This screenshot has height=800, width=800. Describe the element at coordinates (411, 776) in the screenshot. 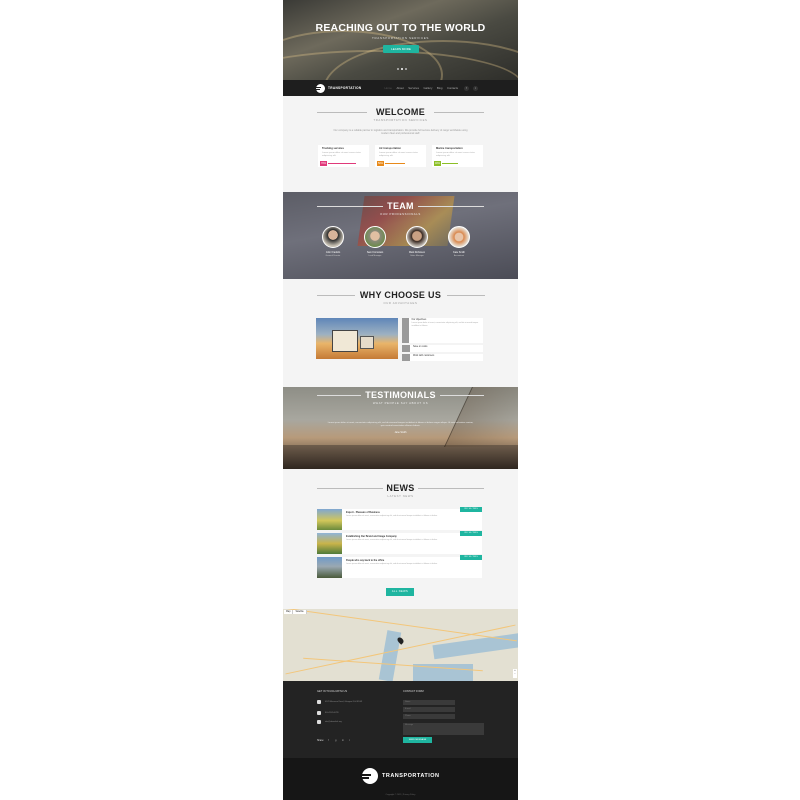

I see `footer-logo-text: TRANSPORTATION` at that location.